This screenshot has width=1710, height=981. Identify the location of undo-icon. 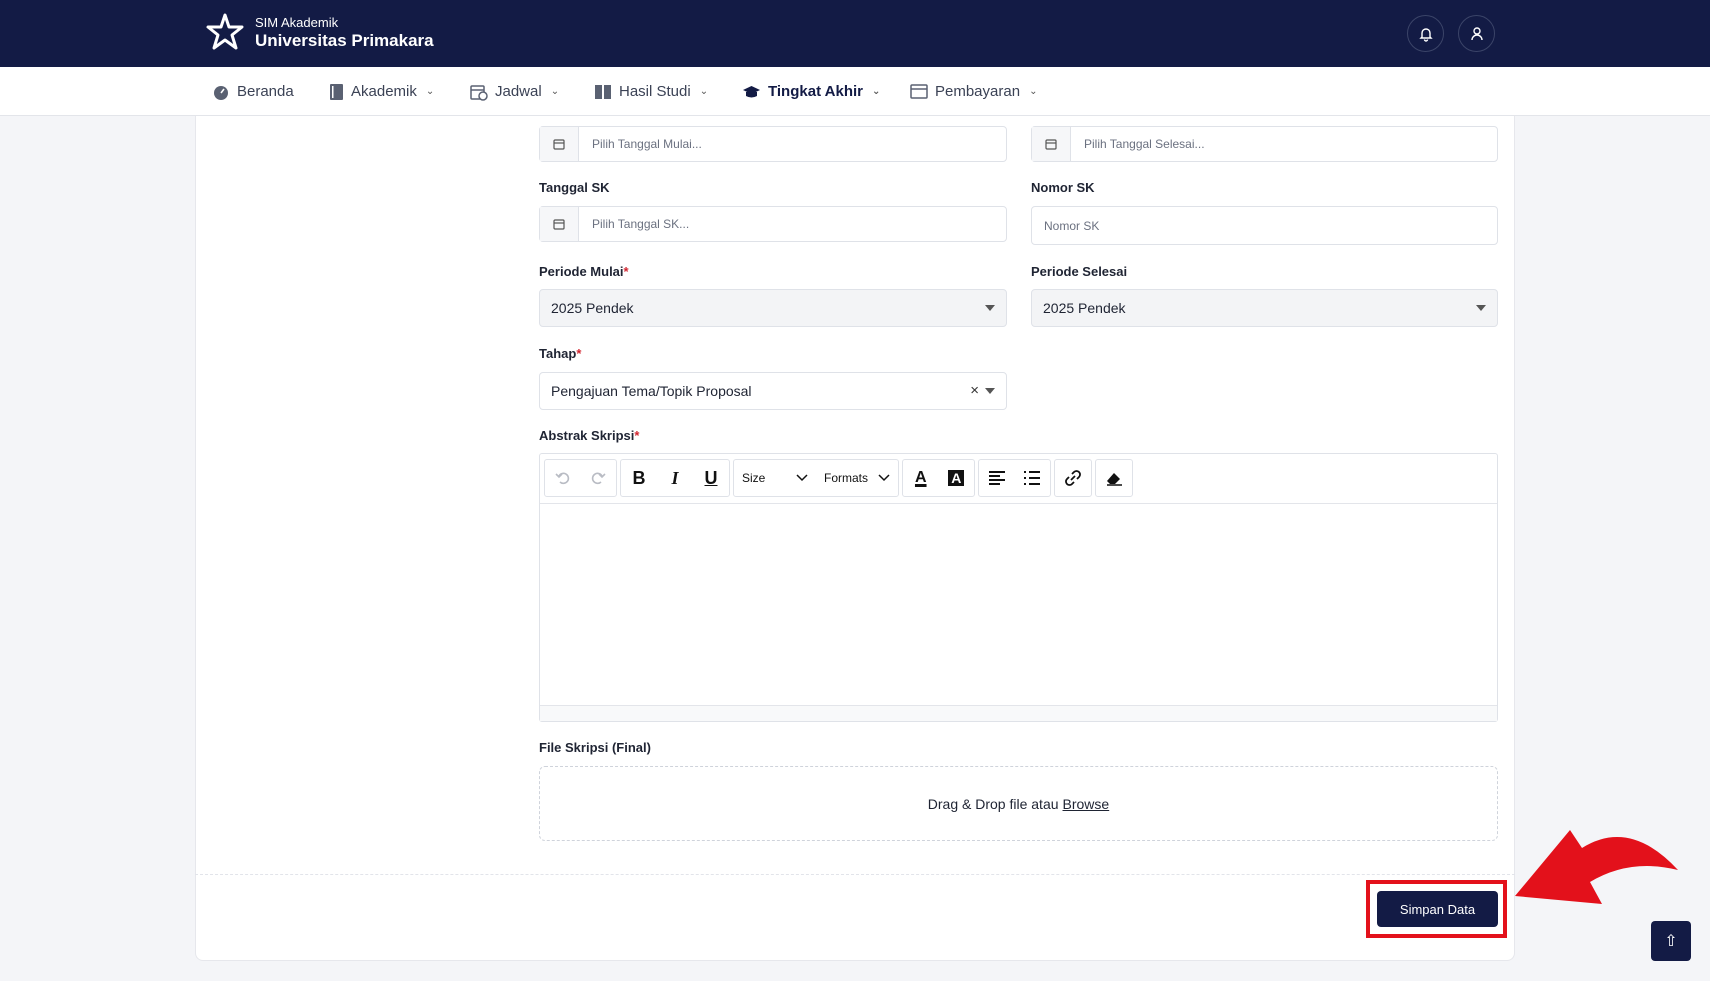
(562, 478).